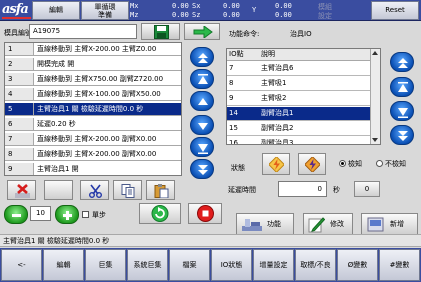 The width and height of the screenshot is (421, 282). Describe the element at coordinates (301, 34) in the screenshot. I see `function-command-value: 治具IO` at that location.